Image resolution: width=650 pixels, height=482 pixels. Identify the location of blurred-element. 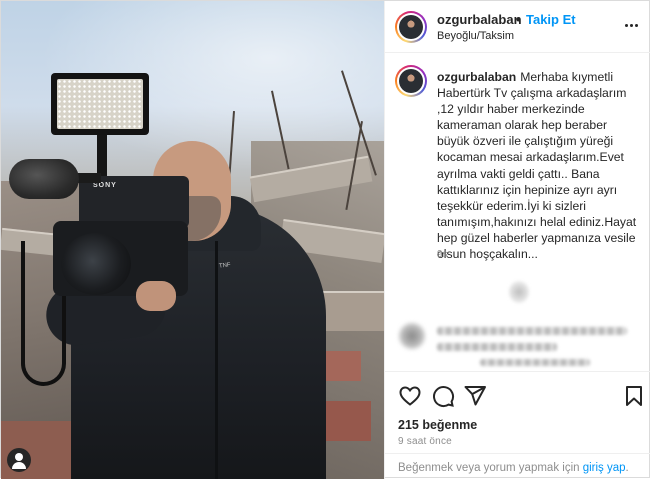
(519, 292).